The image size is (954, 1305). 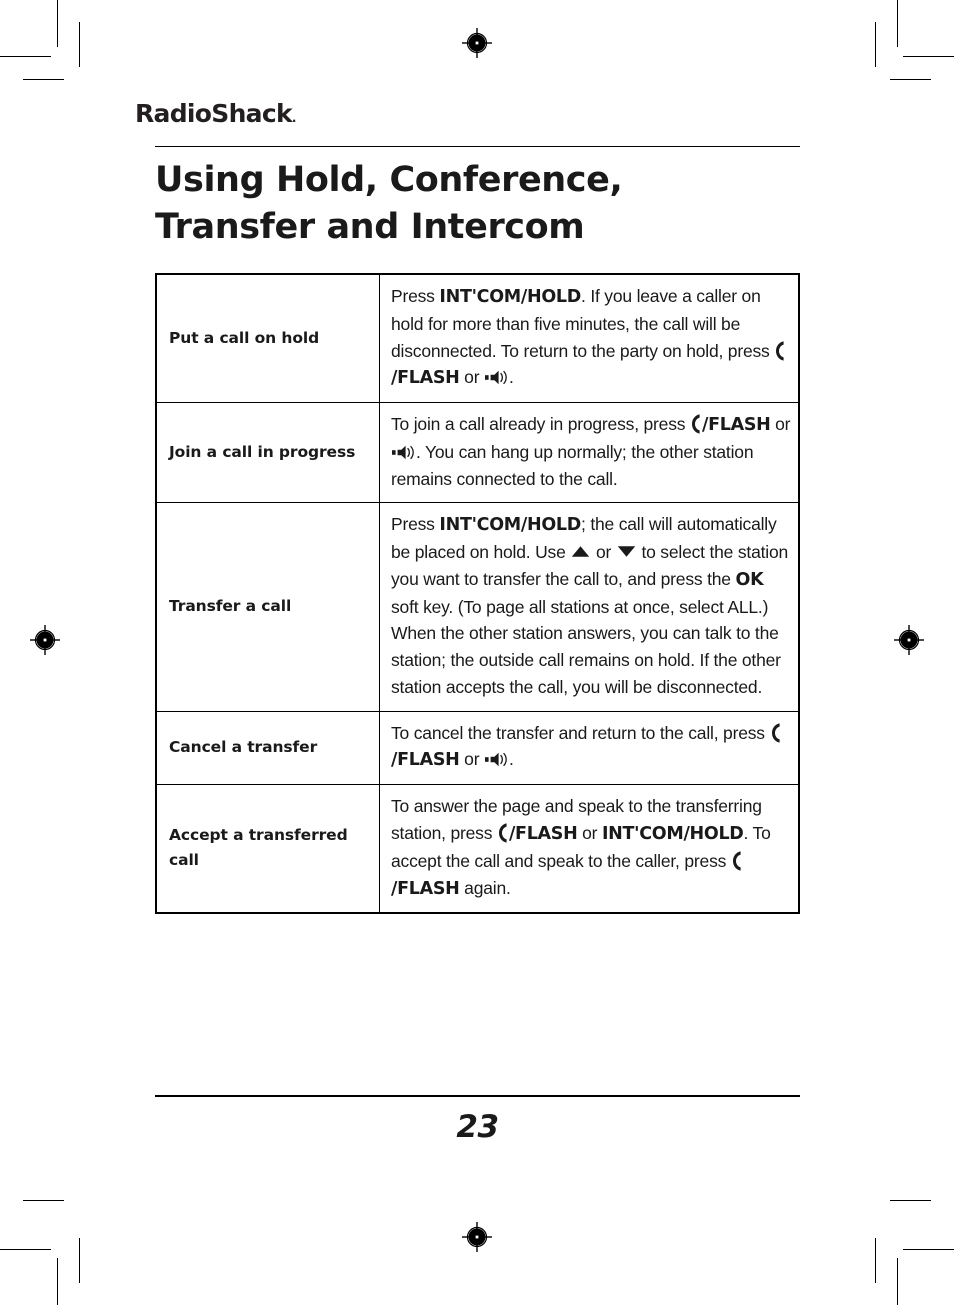 What do you see at coordinates (477, 146) in the screenshot?
I see `header-divider-rule` at bounding box center [477, 146].